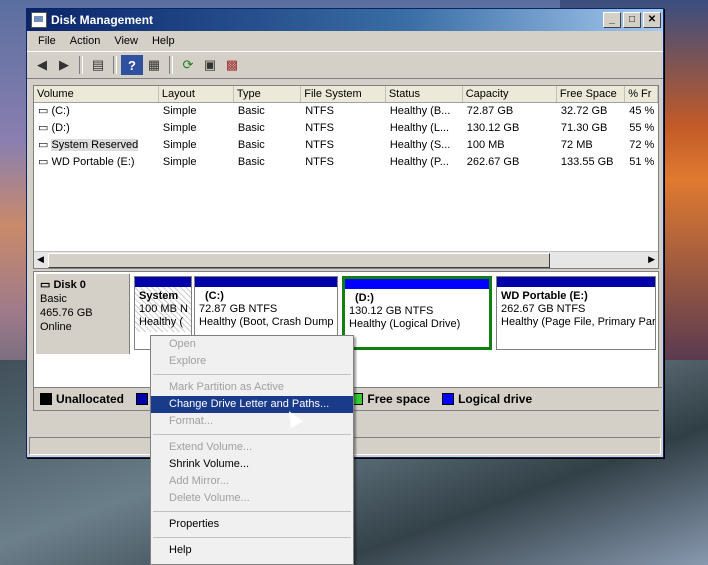 This screenshot has height=565, width=708. Describe the element at coordinates (45, 111) in the screenshot. I see `drive-icon: ▭` at that location.